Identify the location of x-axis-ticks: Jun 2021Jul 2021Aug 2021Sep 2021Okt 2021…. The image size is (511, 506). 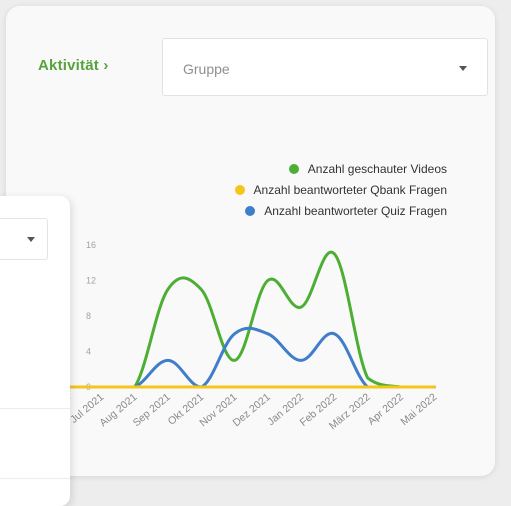
(235, 411).